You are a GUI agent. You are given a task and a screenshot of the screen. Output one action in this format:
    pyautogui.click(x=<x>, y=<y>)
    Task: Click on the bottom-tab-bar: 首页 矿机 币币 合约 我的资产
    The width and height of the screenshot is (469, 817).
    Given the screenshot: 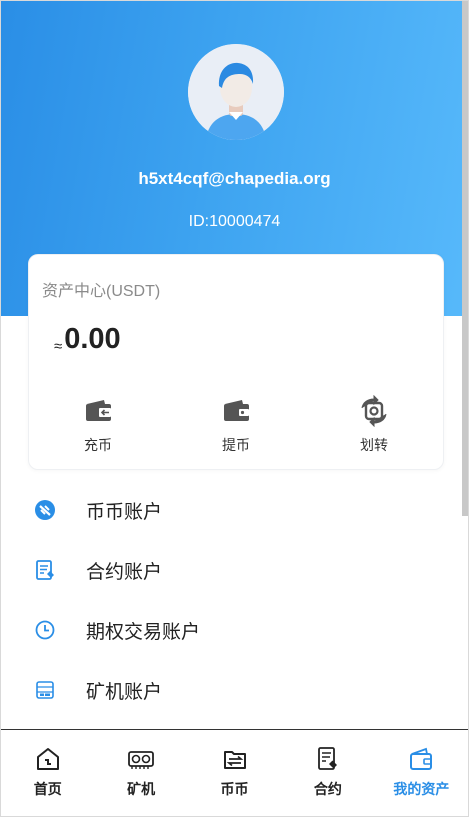 What is the action you would take?
    pyautogui.click(x=234, y=772)
    